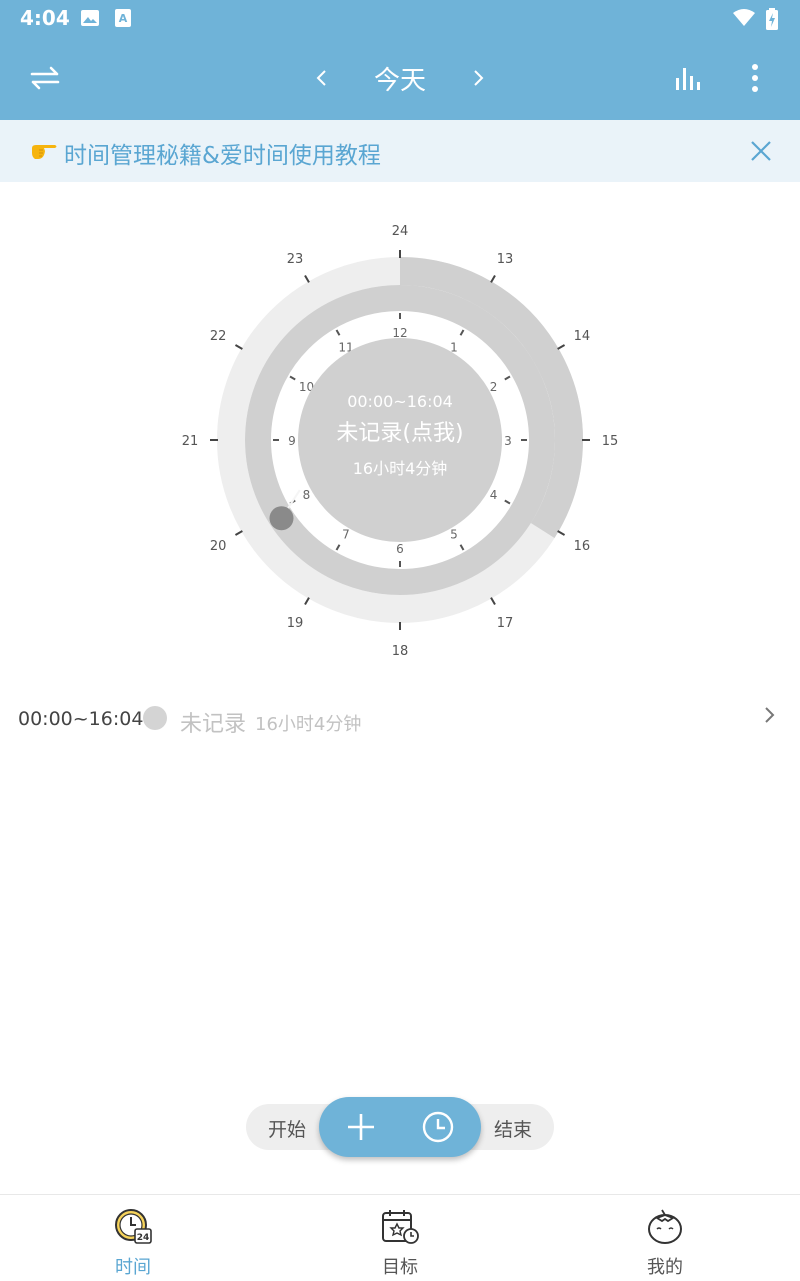 The image size is (800, 1281). I want to click on app-bar: 今天, so click(400, 78).